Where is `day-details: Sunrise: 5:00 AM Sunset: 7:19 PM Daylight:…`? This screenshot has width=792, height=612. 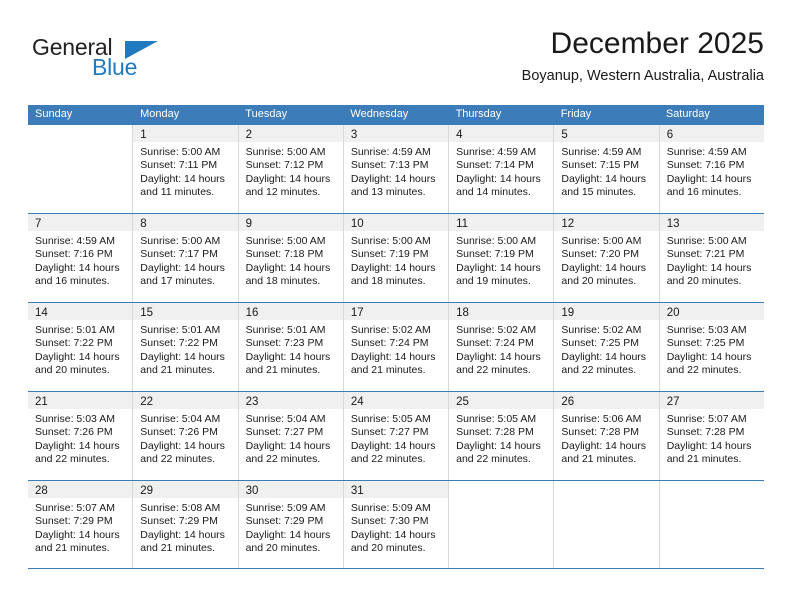
day-details: Sunrise: 5:00 AM Sunset: 7:19 PM Daylight:… is located at coordinates (396, 259).